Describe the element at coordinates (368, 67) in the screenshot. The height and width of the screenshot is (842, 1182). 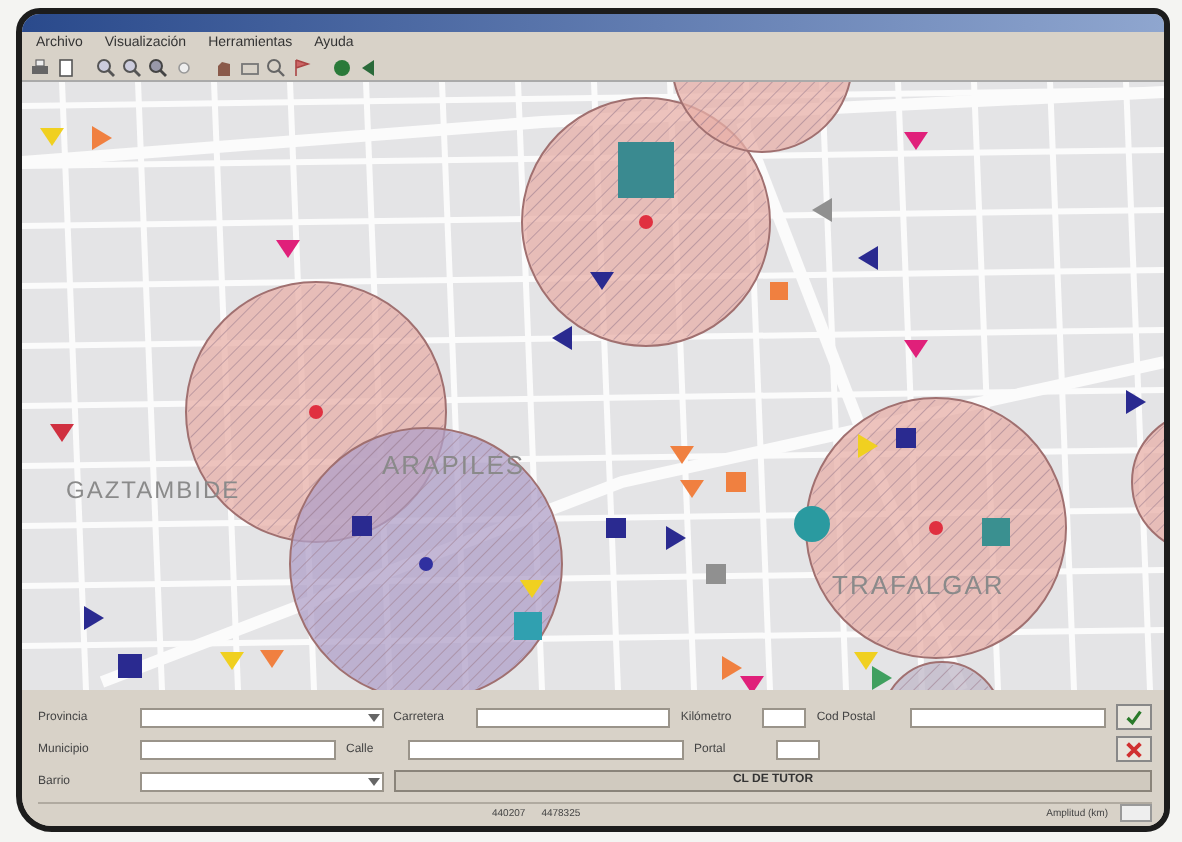
I see `arrow-left-icon` at that location.